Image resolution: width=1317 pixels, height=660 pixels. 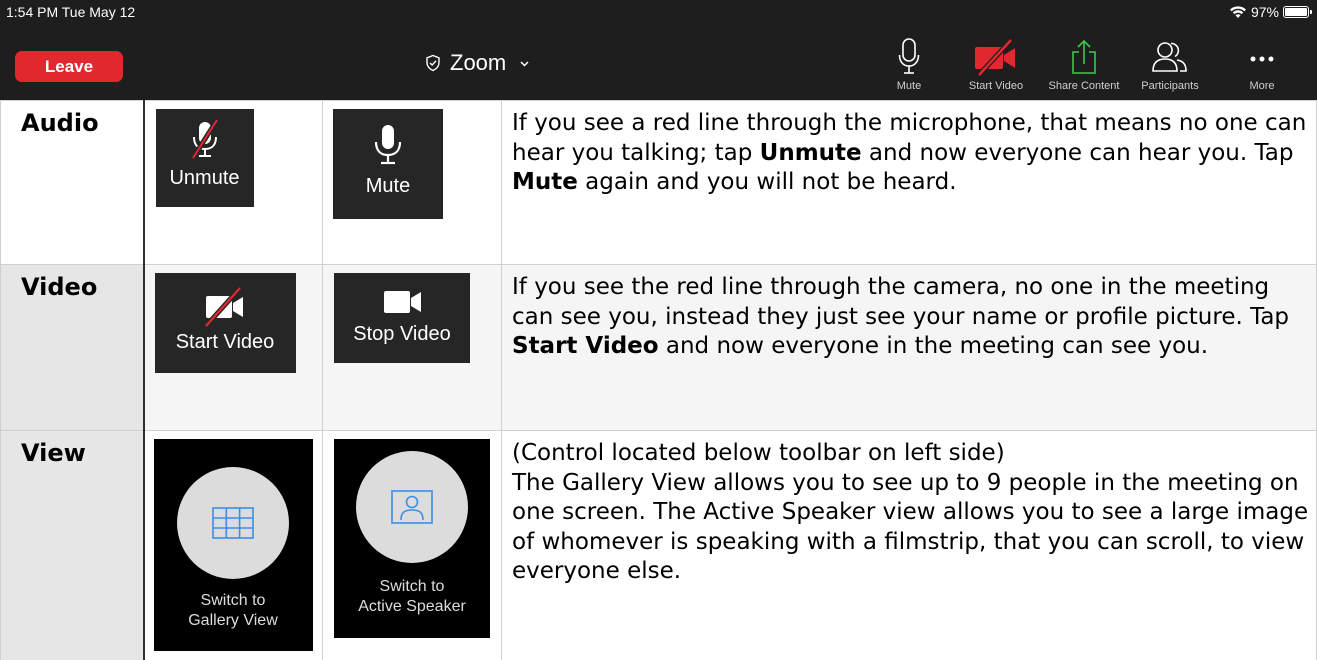 What do you see at coordinates (412, 538) in the screenshot?
I see `active-speaker-button-sample: Switch to Active Speaker` at bounding box center [412, 538].